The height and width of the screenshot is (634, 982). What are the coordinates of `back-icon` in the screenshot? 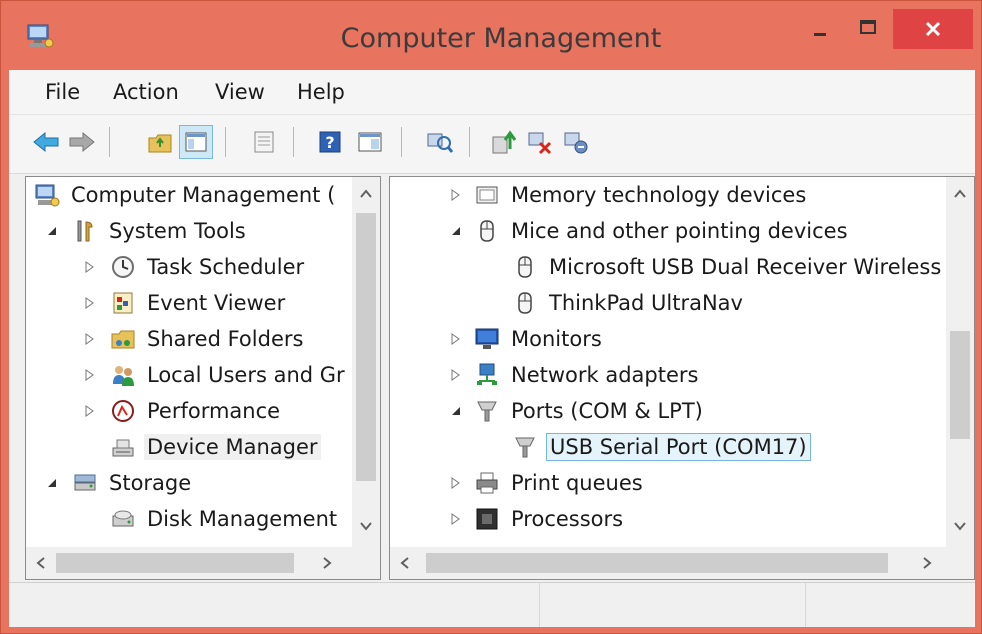 It's located at (46, 142).